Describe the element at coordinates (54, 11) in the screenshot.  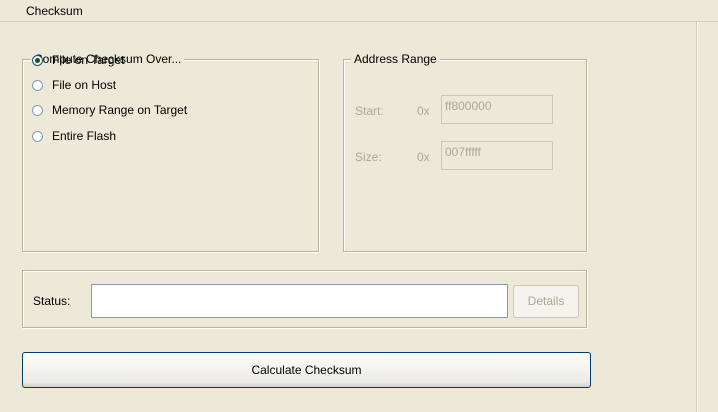
I see `panel-title: Checksum` at that location.